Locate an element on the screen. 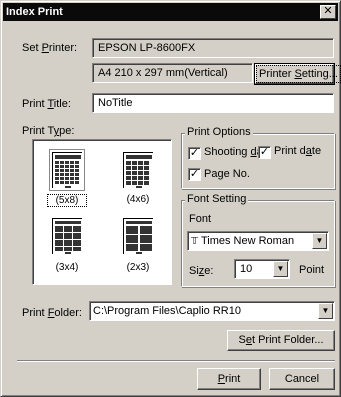  print-folder-select: C:\Program Files\Caplio RR10 ▼ is located at coordinates (212, 311).